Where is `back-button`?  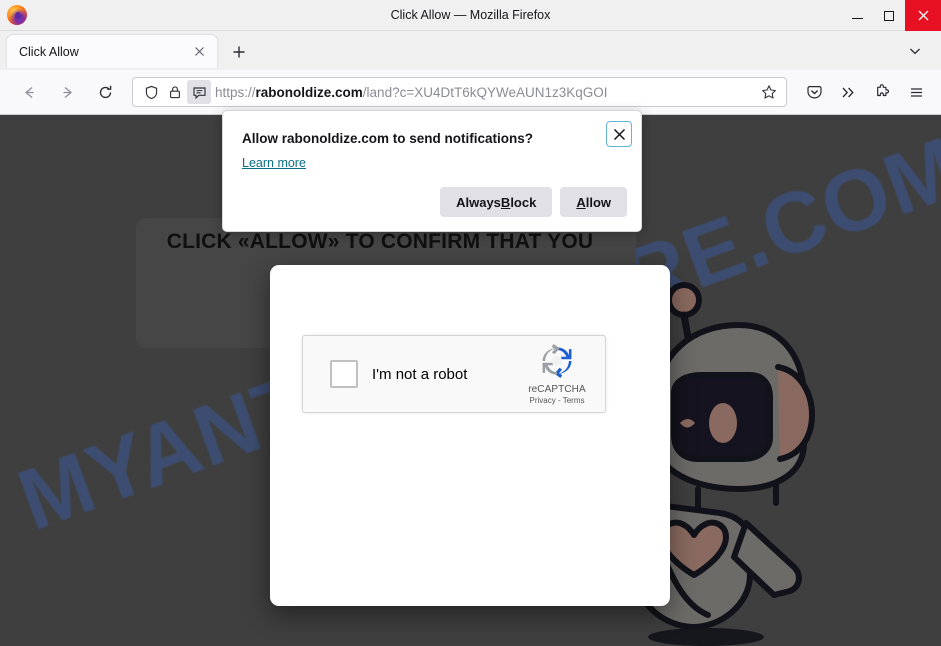 back-button is located at coordinates (29, 92).